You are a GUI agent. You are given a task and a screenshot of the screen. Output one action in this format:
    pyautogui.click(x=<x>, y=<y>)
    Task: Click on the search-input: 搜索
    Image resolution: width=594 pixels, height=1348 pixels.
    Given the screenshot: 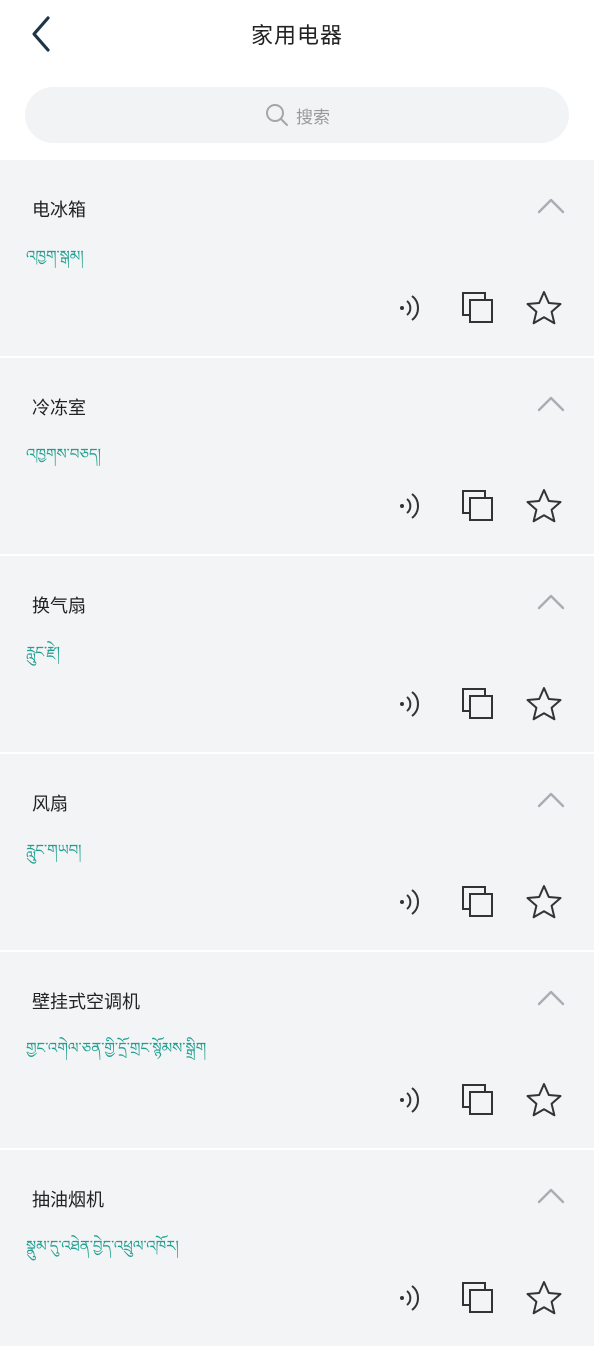 What is the action you would take?
    pyautogui.click(x=297, y=115)
    